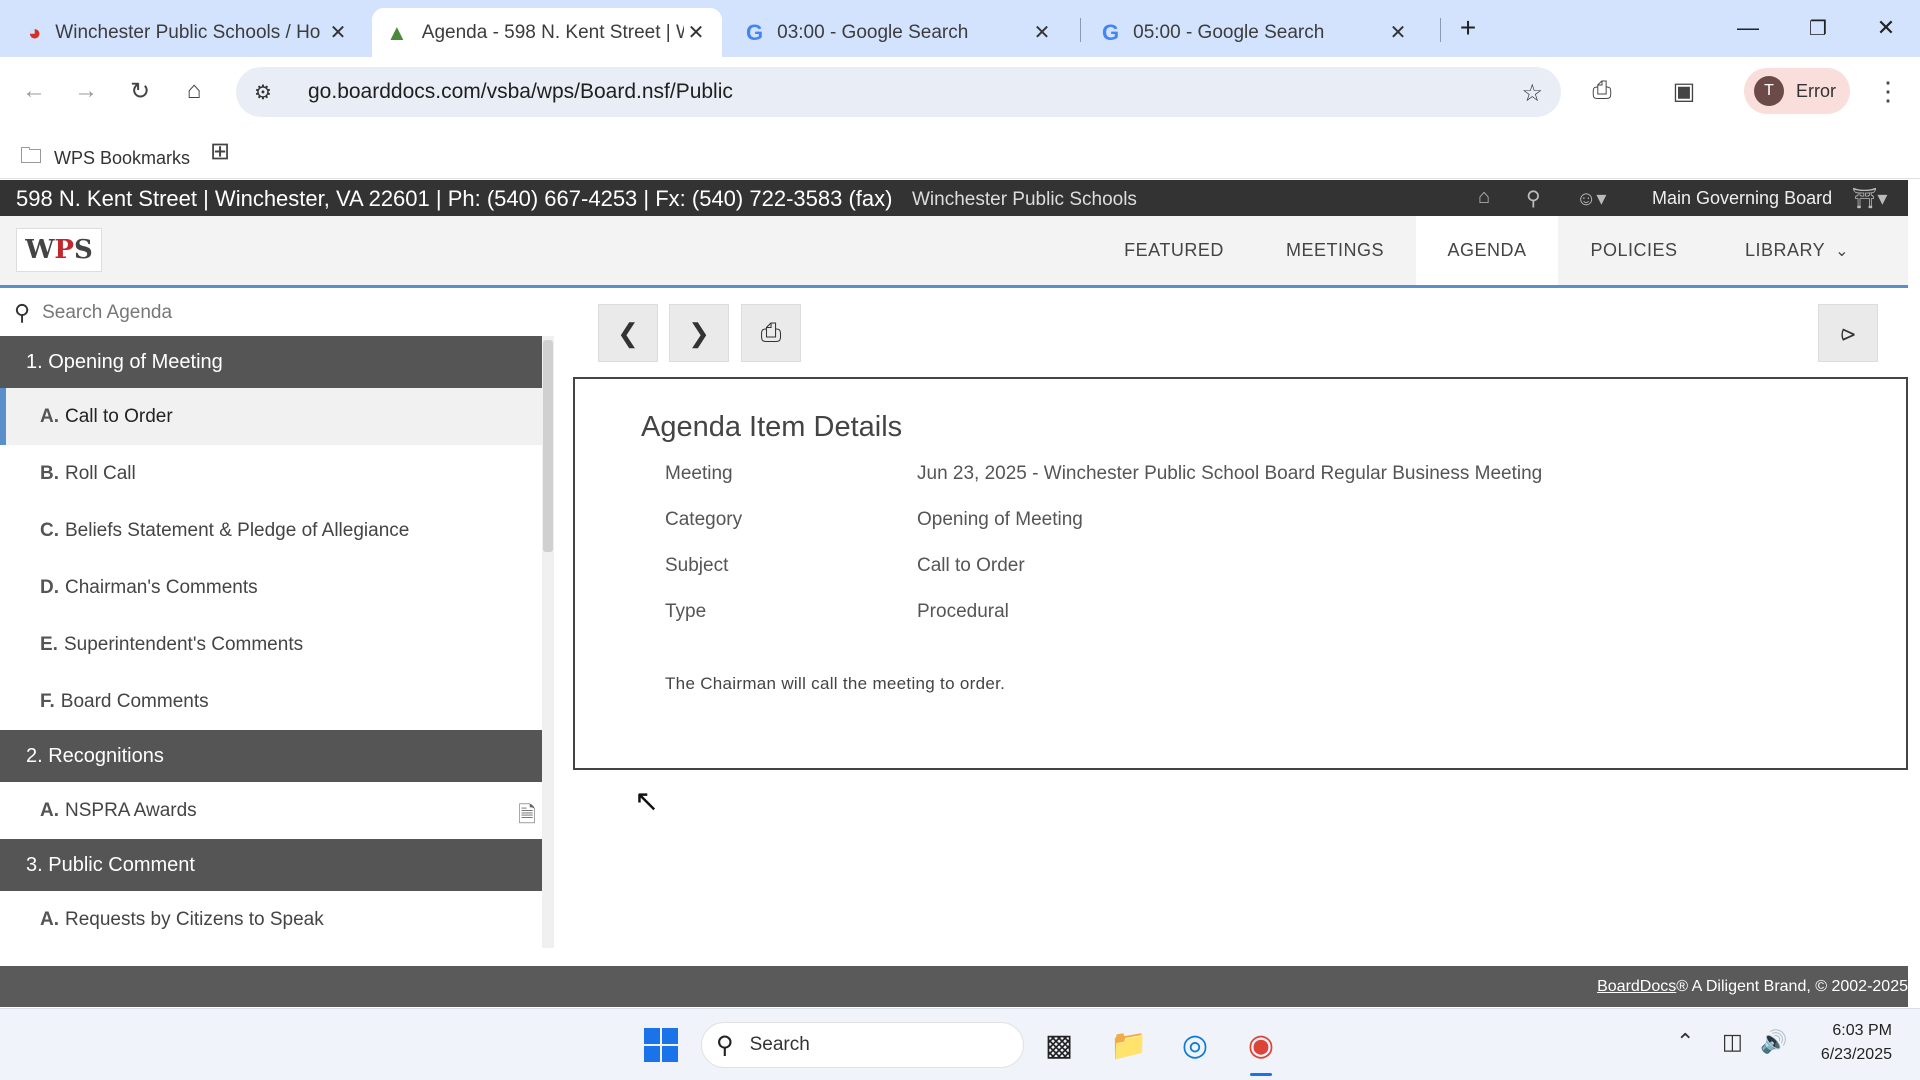  I want to click on next-item-button: ❯, so click(699, 333).